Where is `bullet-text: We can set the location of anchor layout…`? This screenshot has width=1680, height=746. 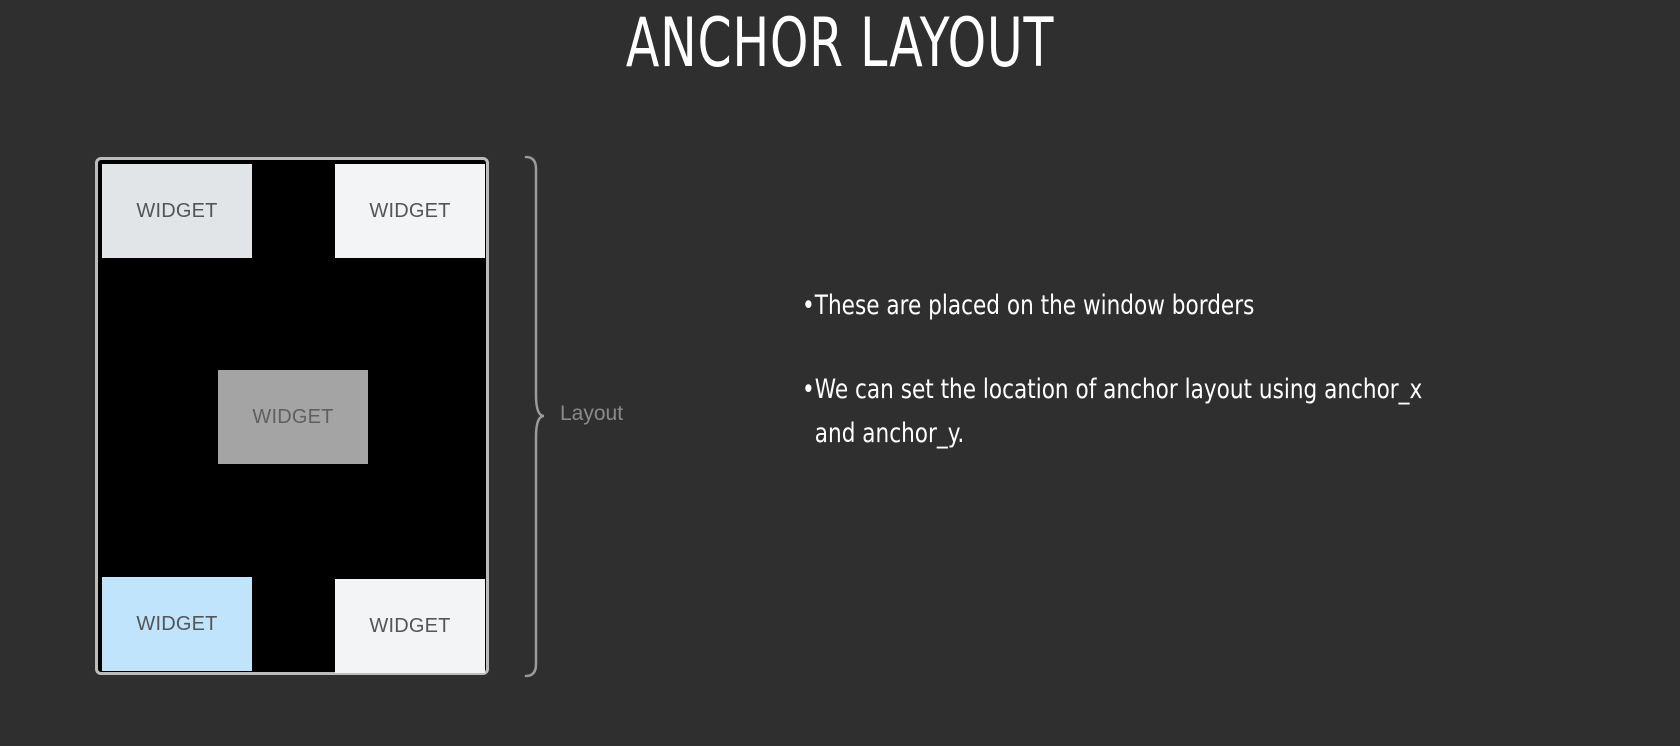
bullet-text: We can set the location of anchor layout… is located at coordinates (1118, 411).